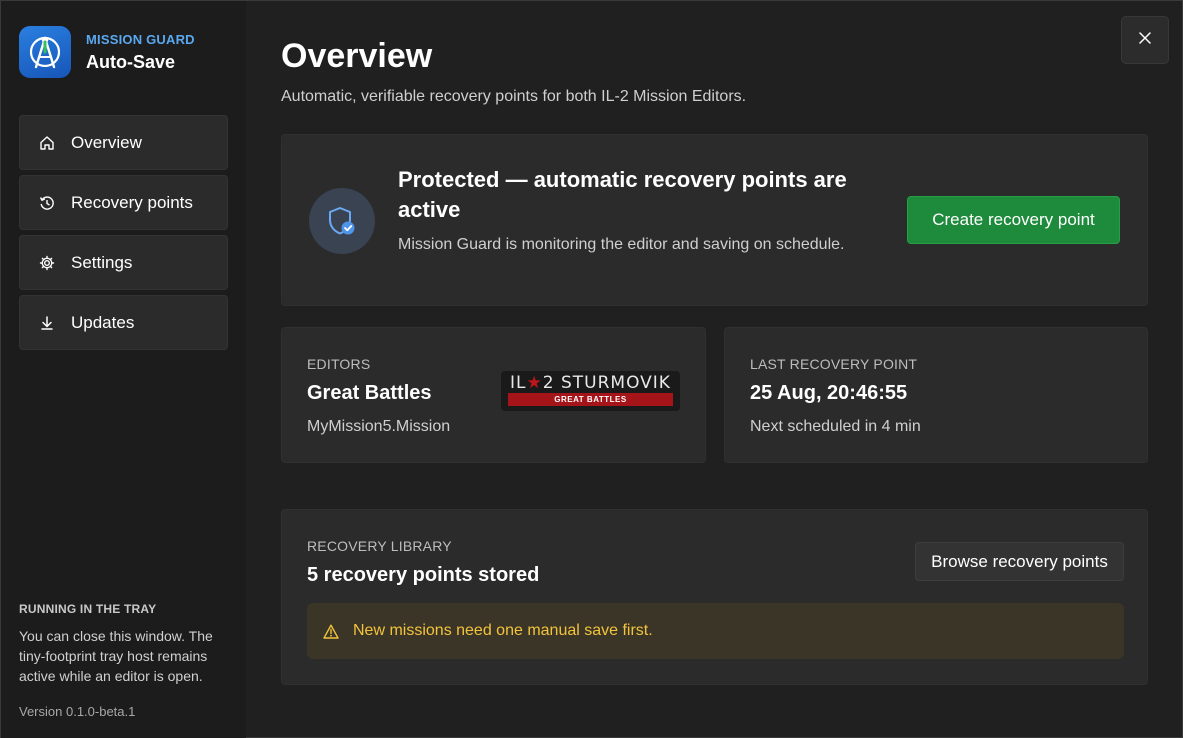 The image size is (1183, 738). What do you see at coordinates (606, 383) in the screenshot?
I see `logo-text-right: 2 STURMOVIK` at bounding box center [606, 383].